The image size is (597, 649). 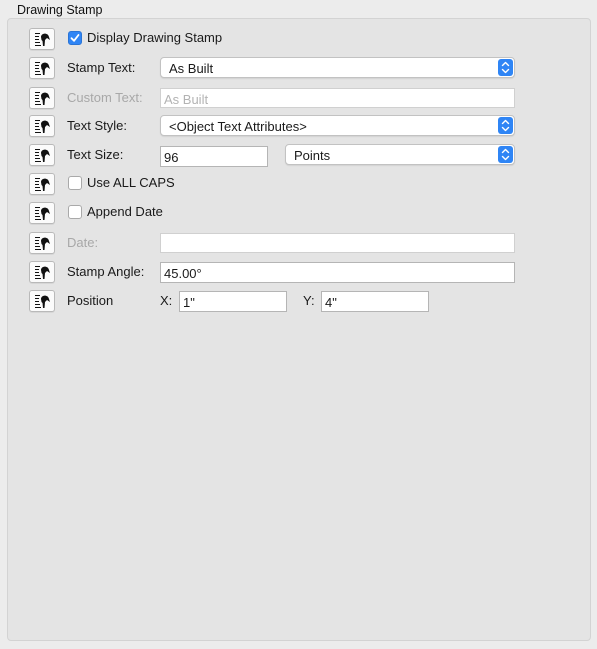 I want to click on custom-text-input: As Built, so click(x=337, y=98).